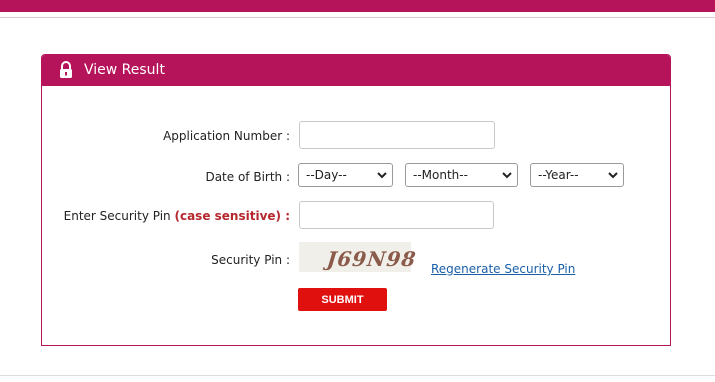 This screenshot has height=382, width=715. What do you see at coordinates (558, 175) in the screenshot?
I see `year-select-value: --Year--` at bounding box center [558, 175].